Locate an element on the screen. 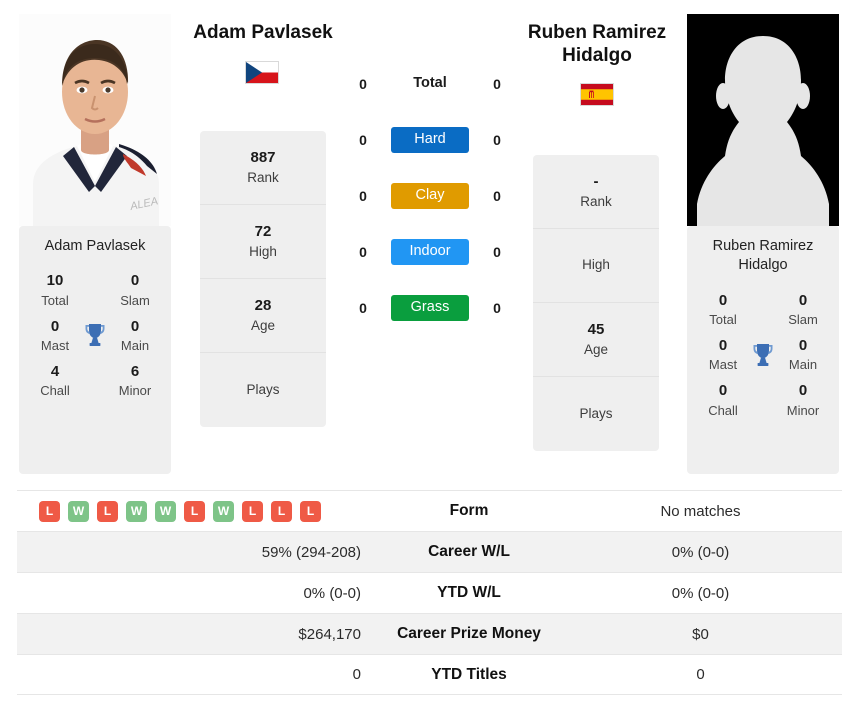  right-player-cell: 0% (0-0) is located at coordinates (700, 552).